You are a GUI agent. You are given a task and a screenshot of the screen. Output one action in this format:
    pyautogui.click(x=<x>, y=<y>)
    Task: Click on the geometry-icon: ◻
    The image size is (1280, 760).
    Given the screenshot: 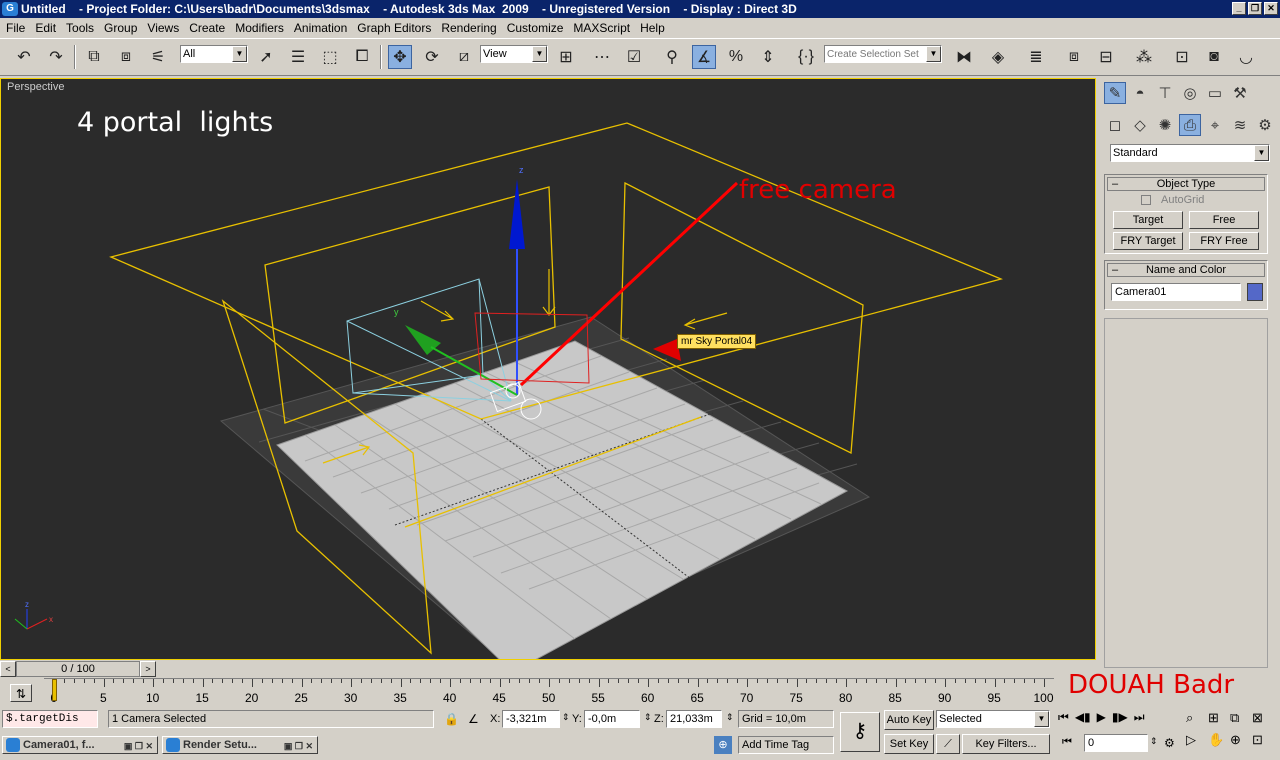 What is the action you would take?
    pyautogui.click(x=1115, y=125)
    